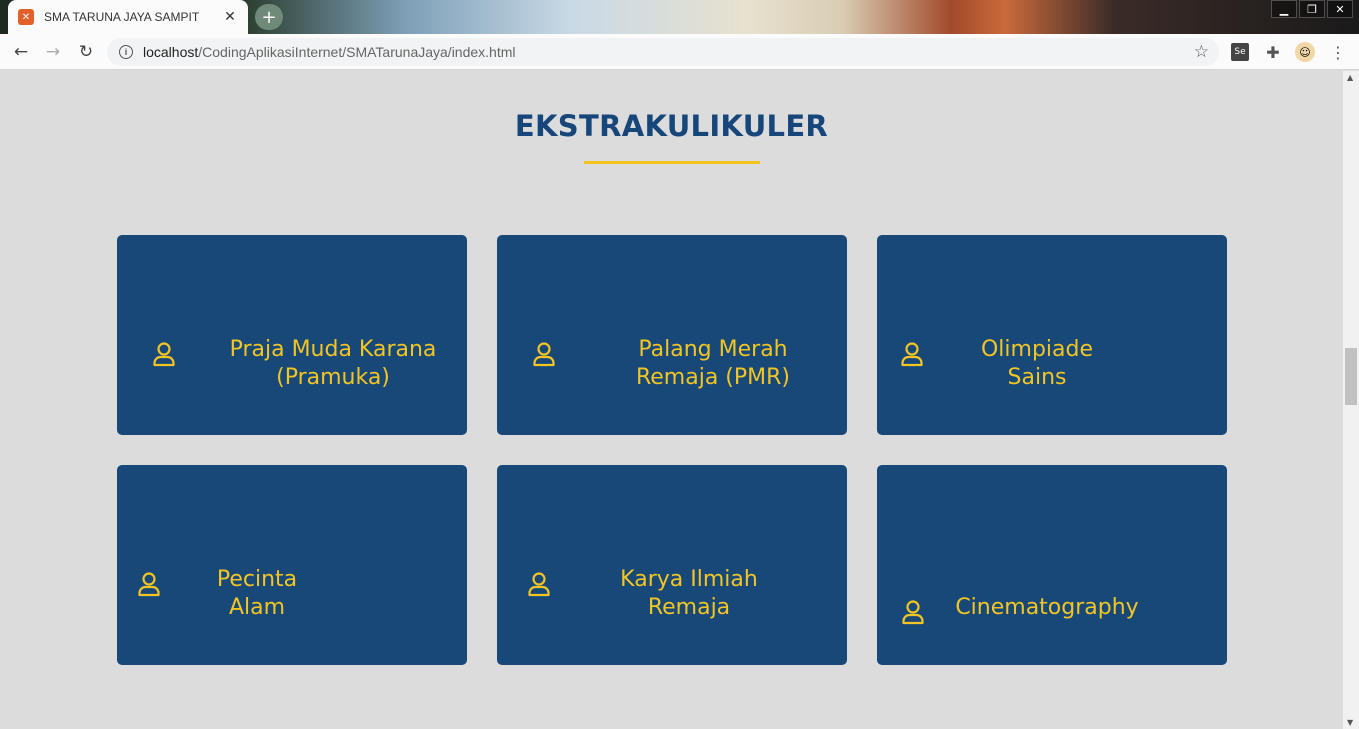 The image size is (1359, 729). What do you see at coordinates (171, 52) in the screenshot?
I see `url-host: localhost` at bounding box center [171, 52].